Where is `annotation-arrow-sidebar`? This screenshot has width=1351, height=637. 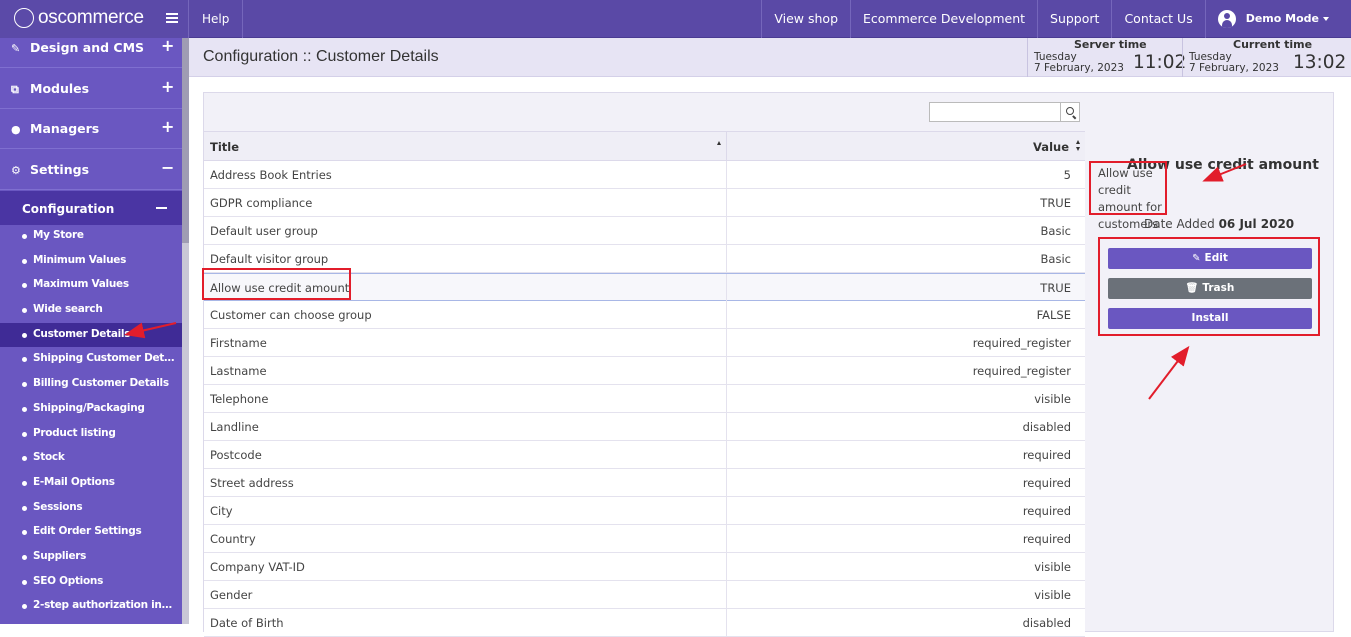
annotation-arrow-sidebar is located at coordinates (150, 330).